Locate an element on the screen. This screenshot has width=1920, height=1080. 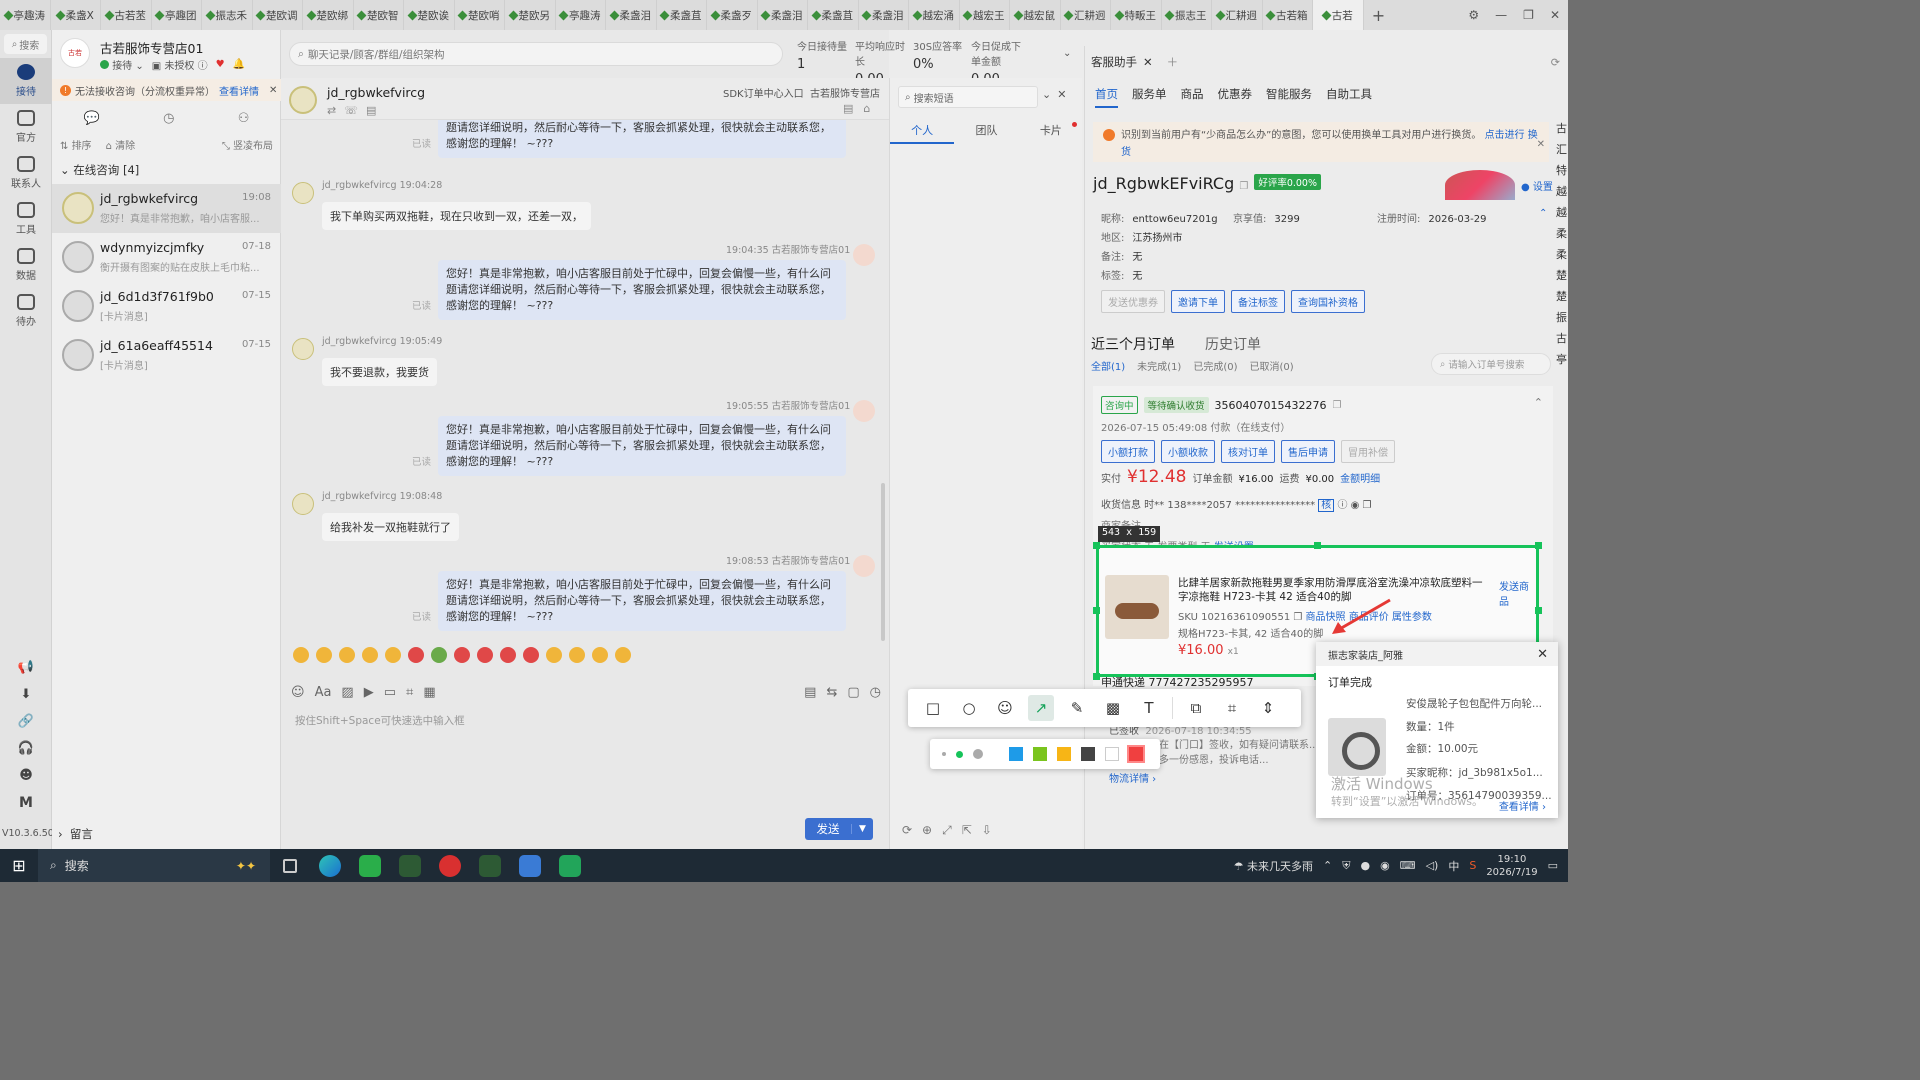
mosaic-tool-icon: ▩ is located at coordinates (1113, 708).